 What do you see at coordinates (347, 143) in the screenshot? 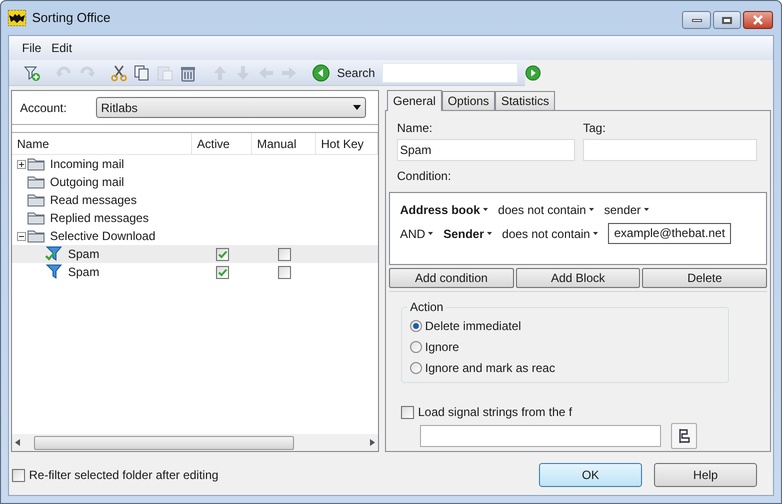
I see `column-header: Hot Key` at bounding box center [347, 143].